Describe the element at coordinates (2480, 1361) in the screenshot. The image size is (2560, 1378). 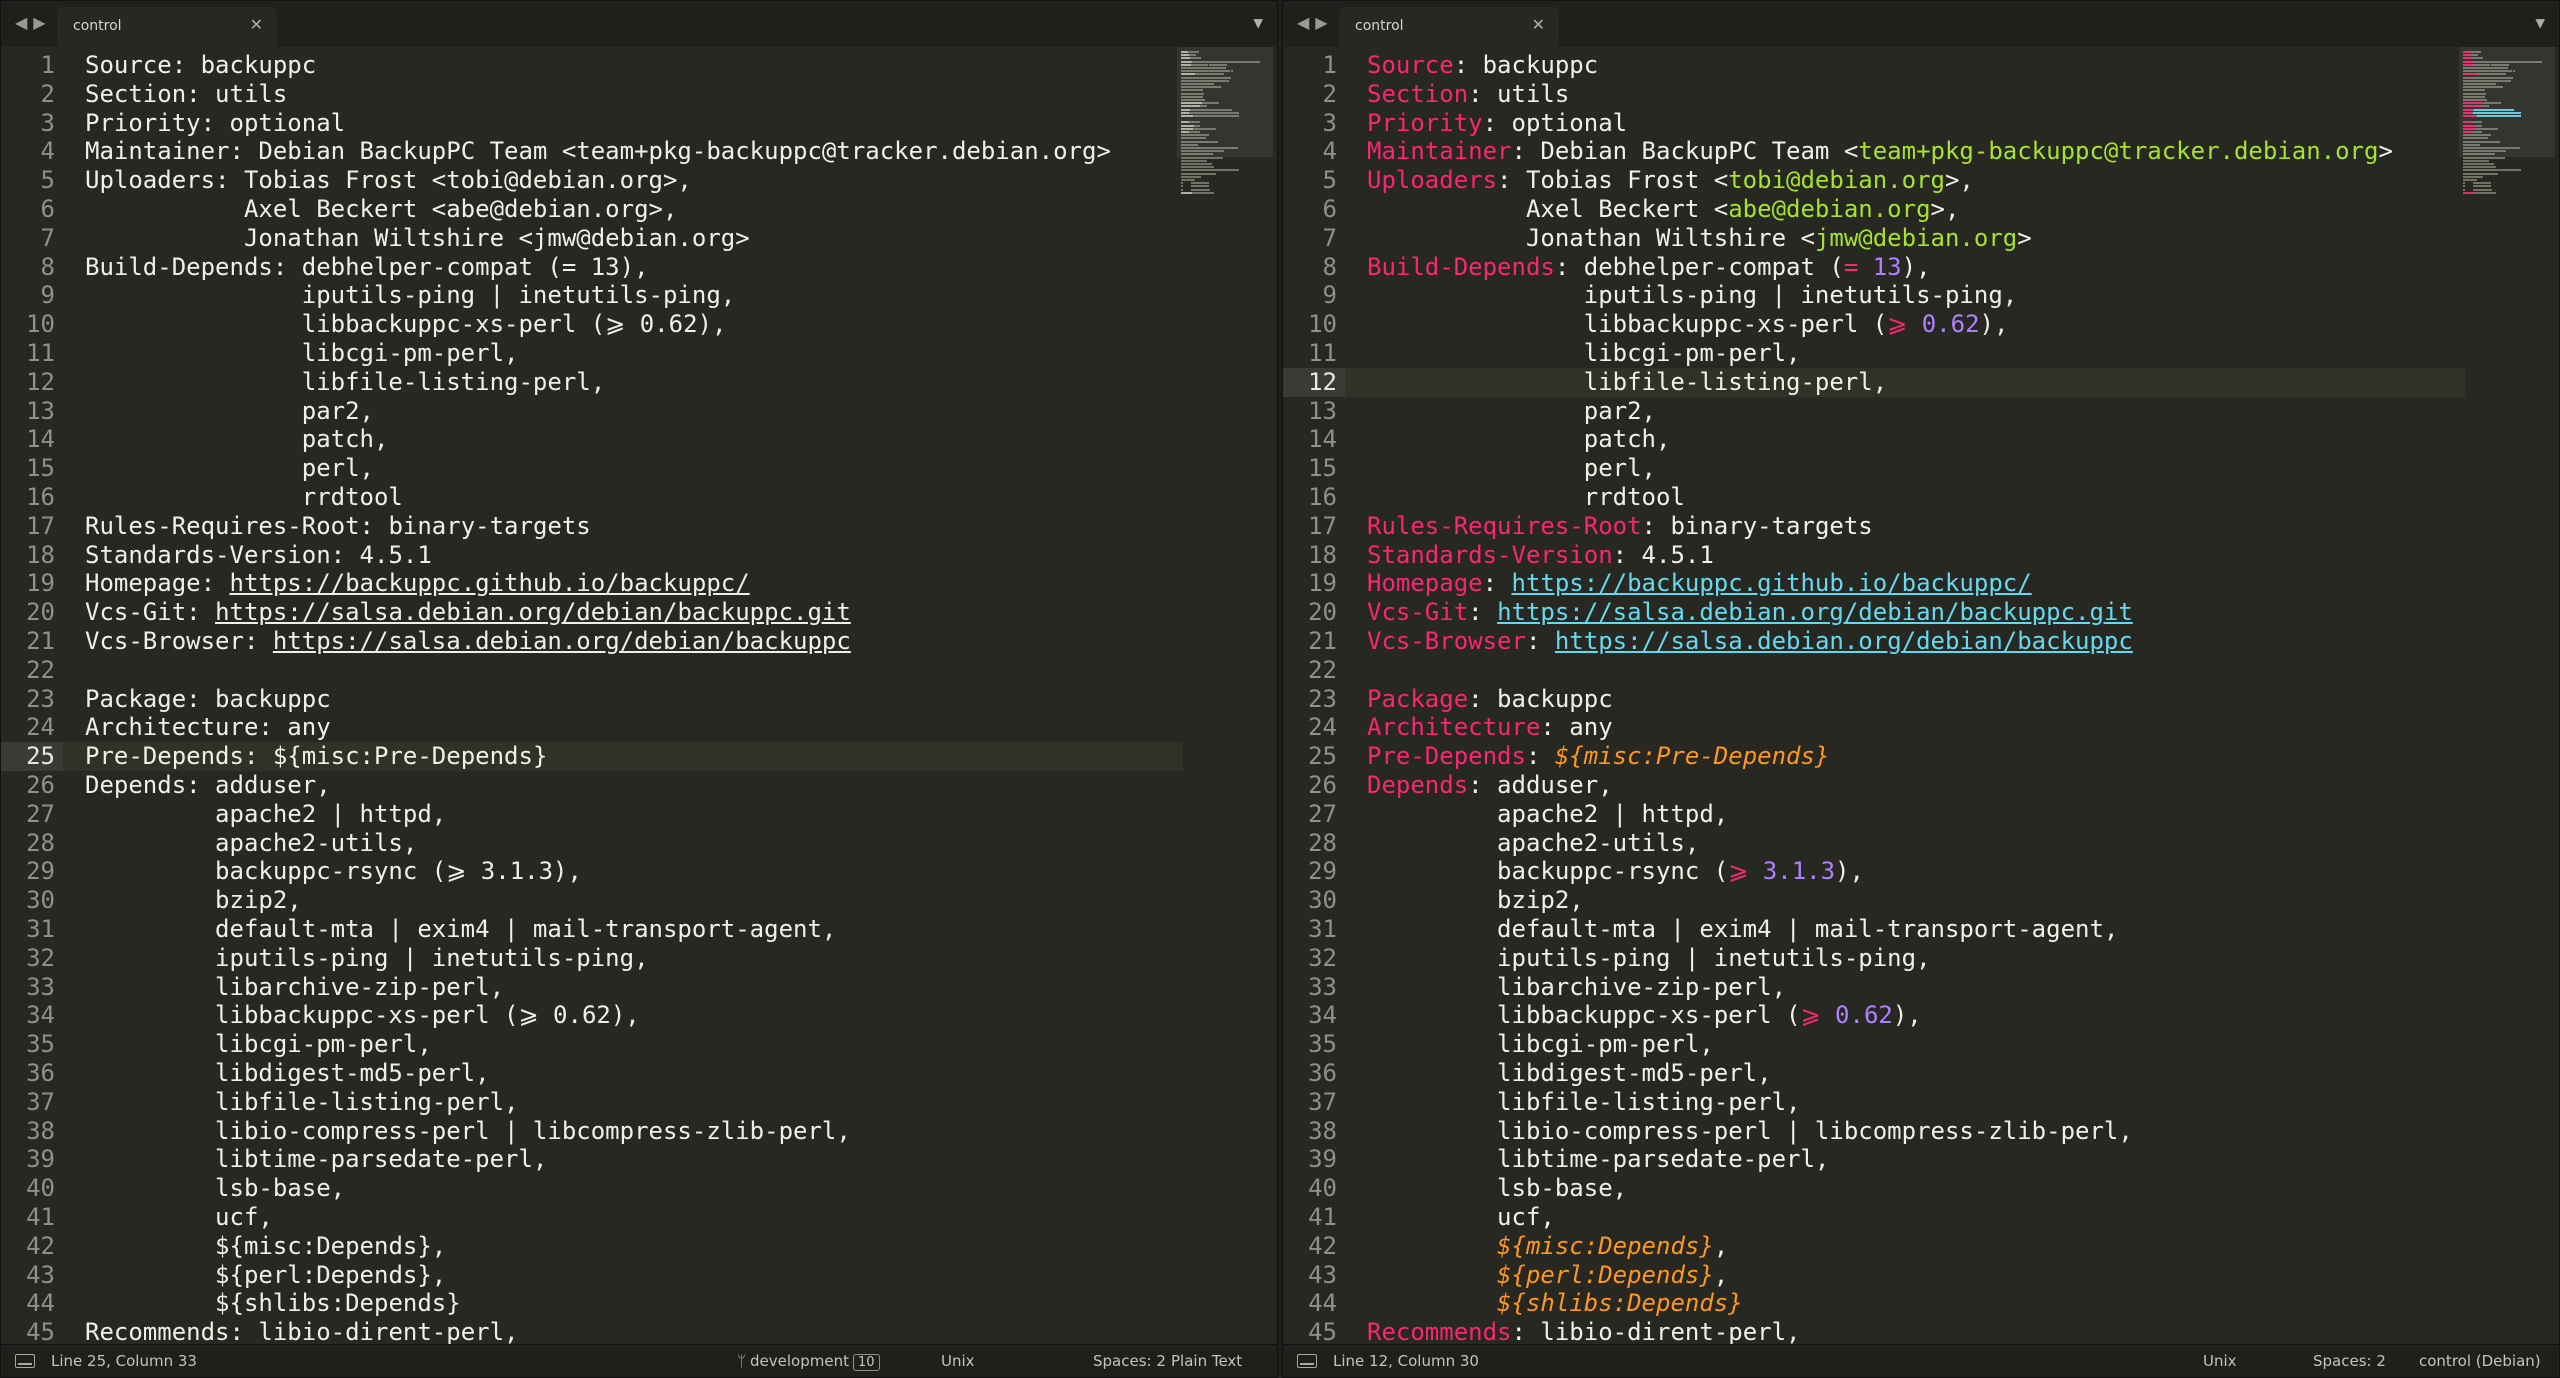
I see `syntax-mode: control (Debian)` at that location.